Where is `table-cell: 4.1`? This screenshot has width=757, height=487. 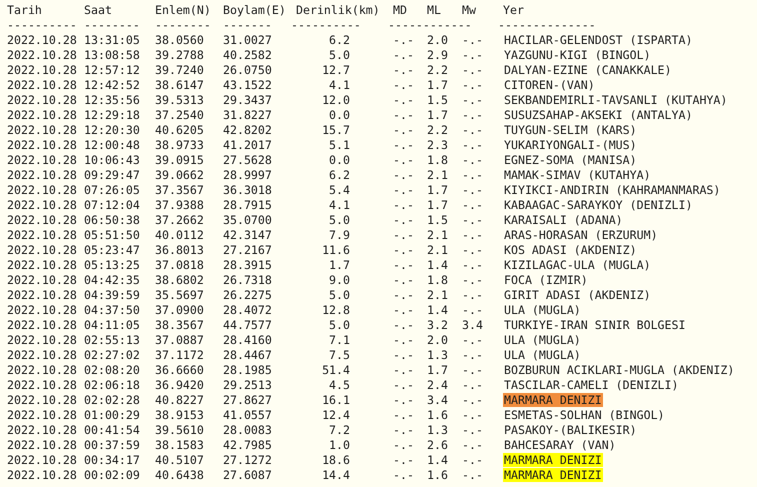 table-cell: 4.1 is located at coordinates (339, 205).